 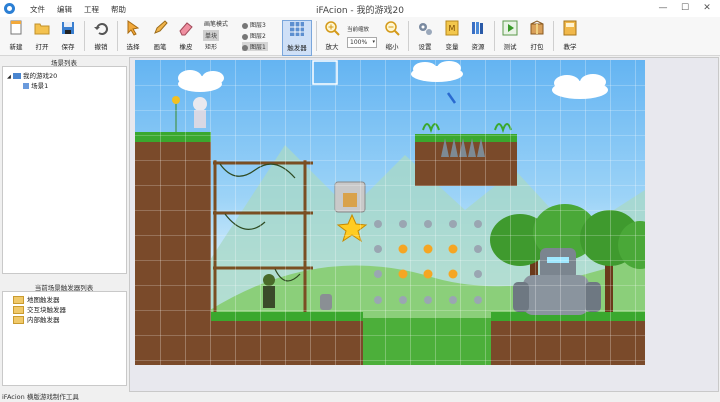 I want to click on grass-ground-middle, so click(x=287, y=316).